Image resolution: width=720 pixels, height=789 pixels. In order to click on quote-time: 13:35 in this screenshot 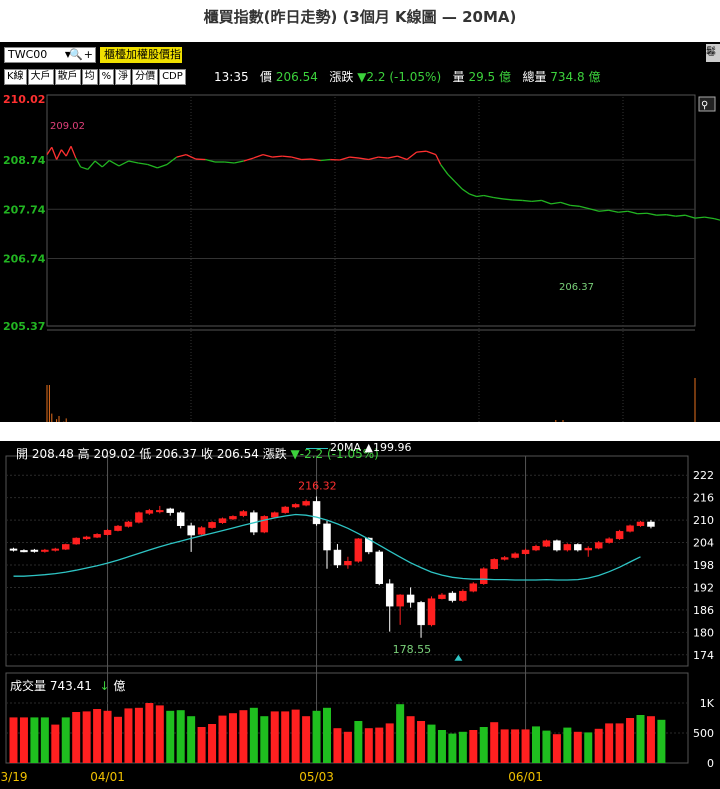, I will do `click(231, 77)`.